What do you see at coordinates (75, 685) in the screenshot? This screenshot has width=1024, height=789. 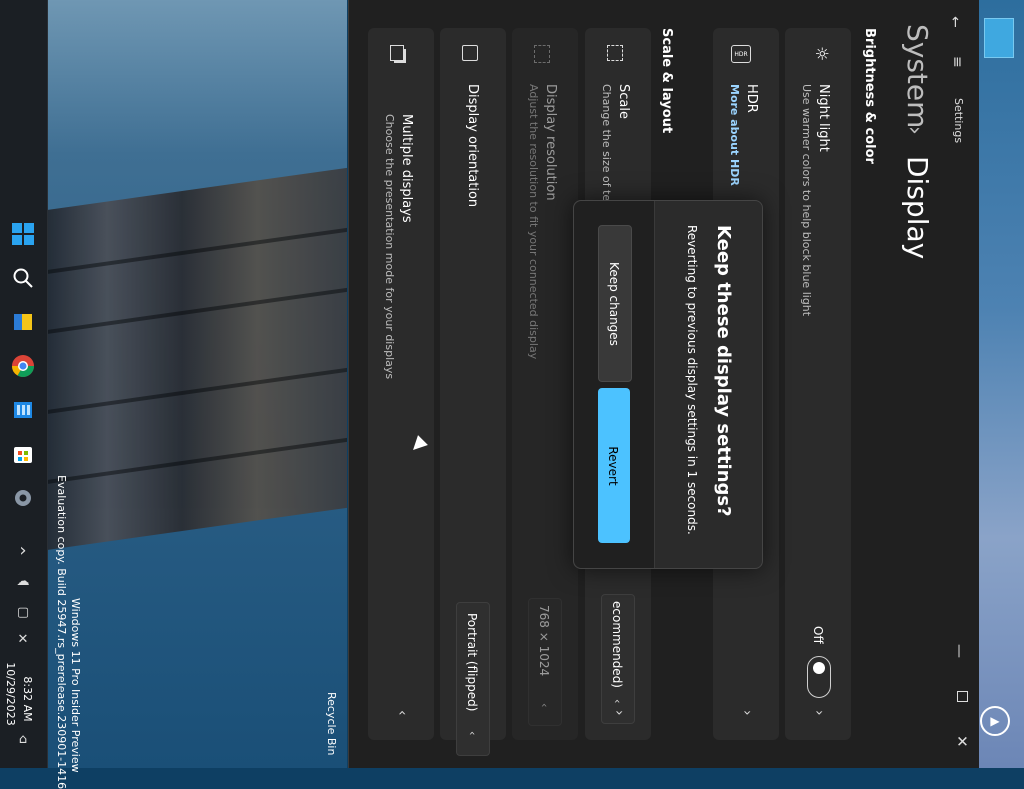 I see `watermark-line1: Windows 11 Pro Insider Preview` at bounding box center [75, 685].